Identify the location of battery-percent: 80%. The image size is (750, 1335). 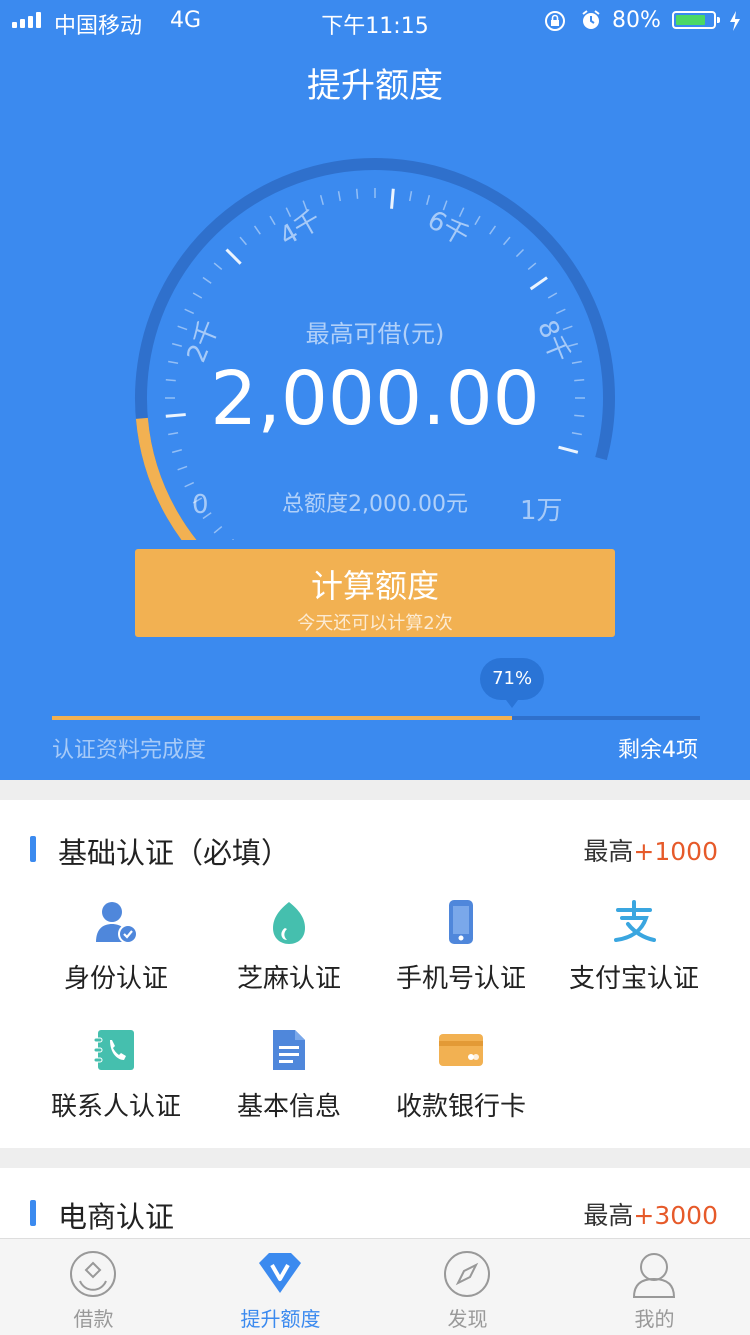
(636, 20).